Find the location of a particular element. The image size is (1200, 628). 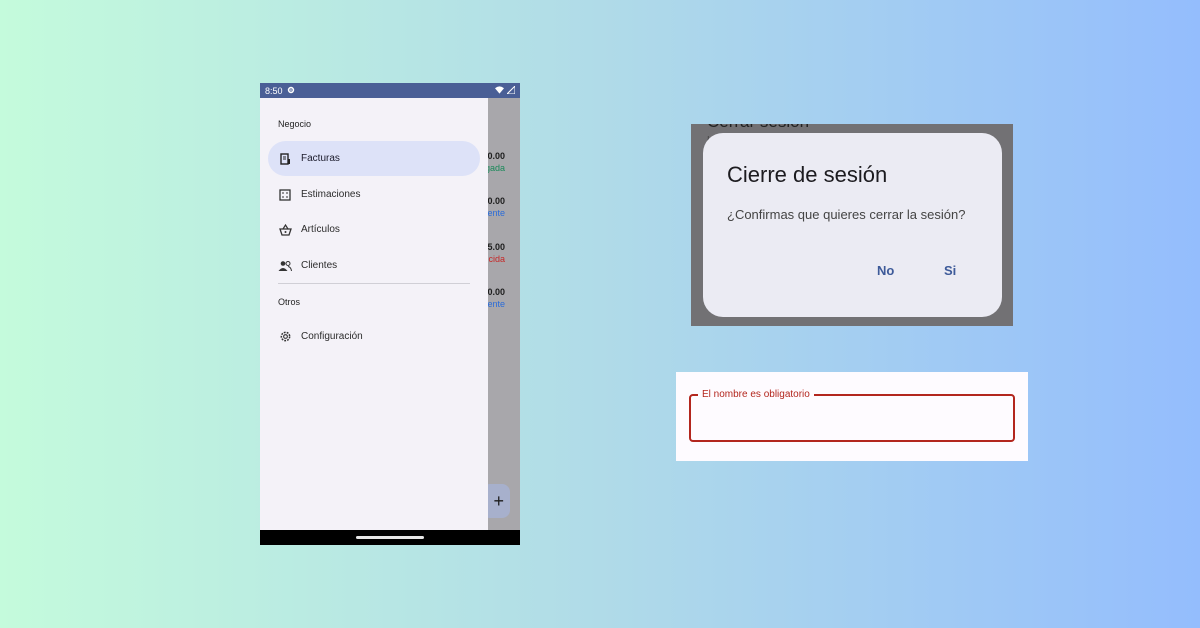

name-input is located at coordinates (852, 418).